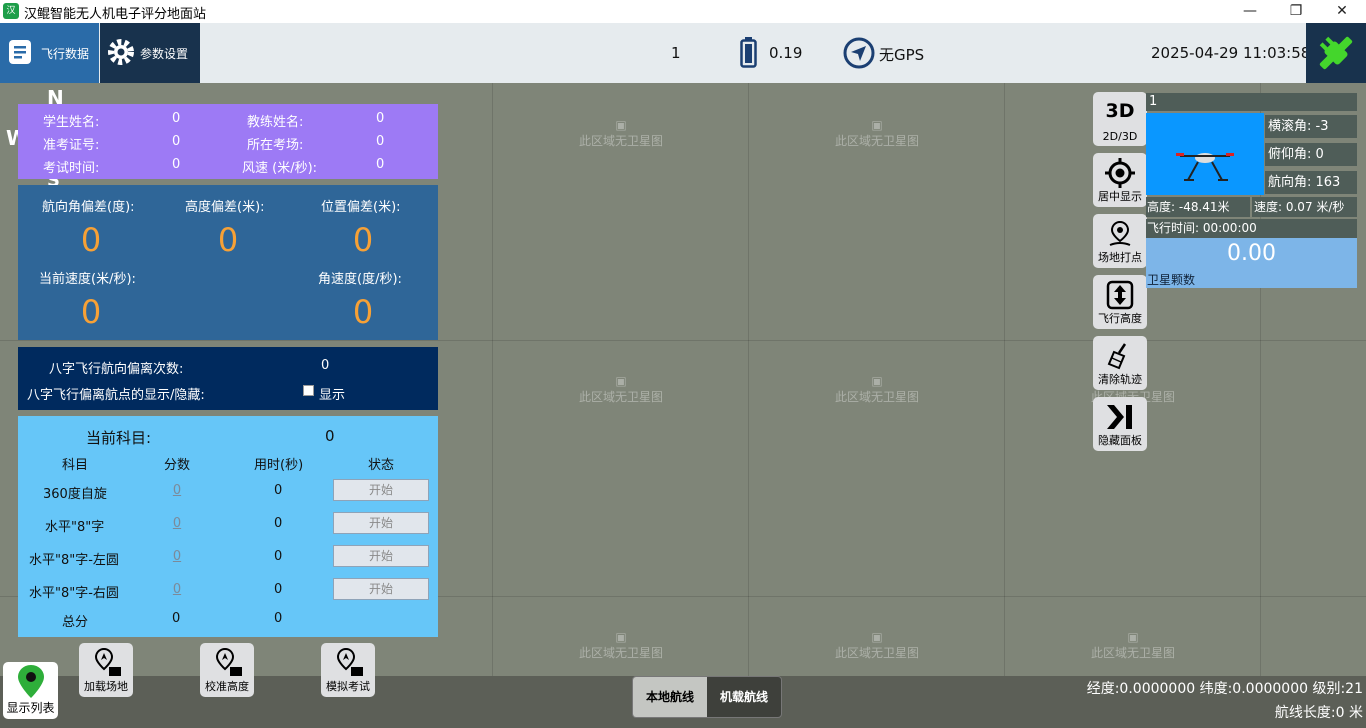 Image resolution: width=1366 pixels, height=728 pixels. I want to click on exam-time-value: 0, so click(176, 164).